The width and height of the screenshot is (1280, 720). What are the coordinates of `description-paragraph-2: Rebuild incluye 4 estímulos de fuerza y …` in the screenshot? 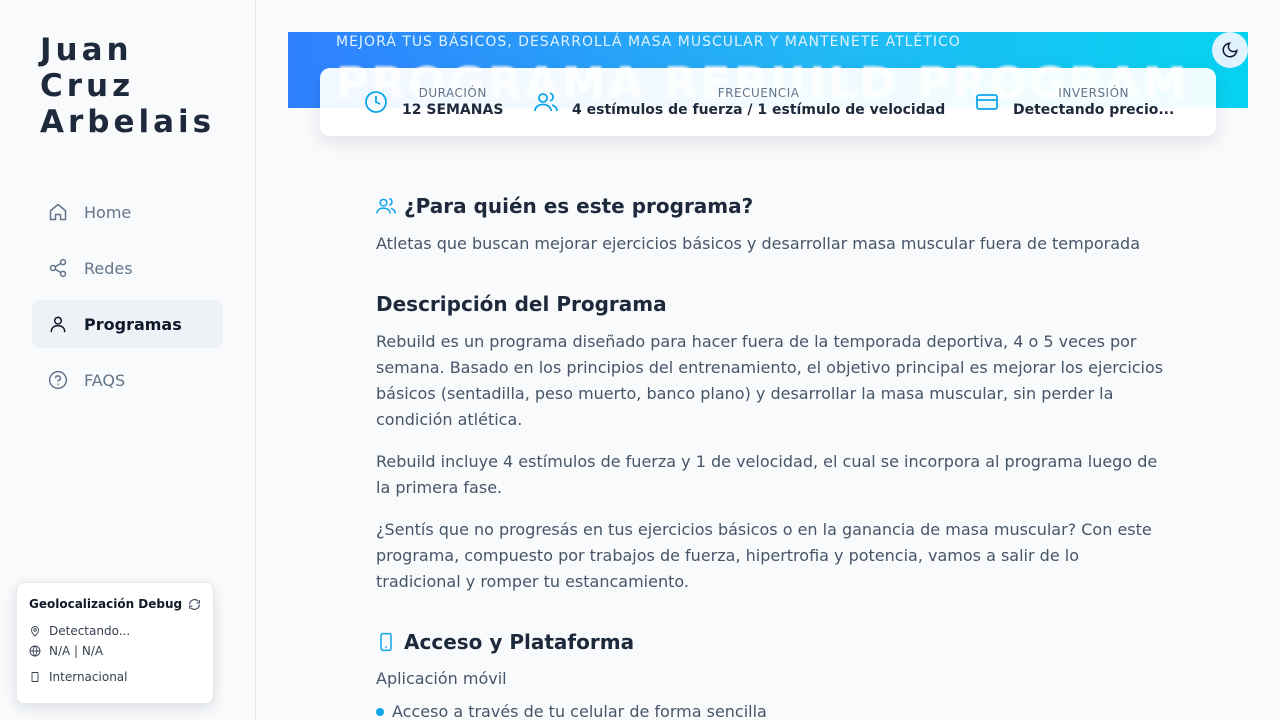 It's located at (767, 474).